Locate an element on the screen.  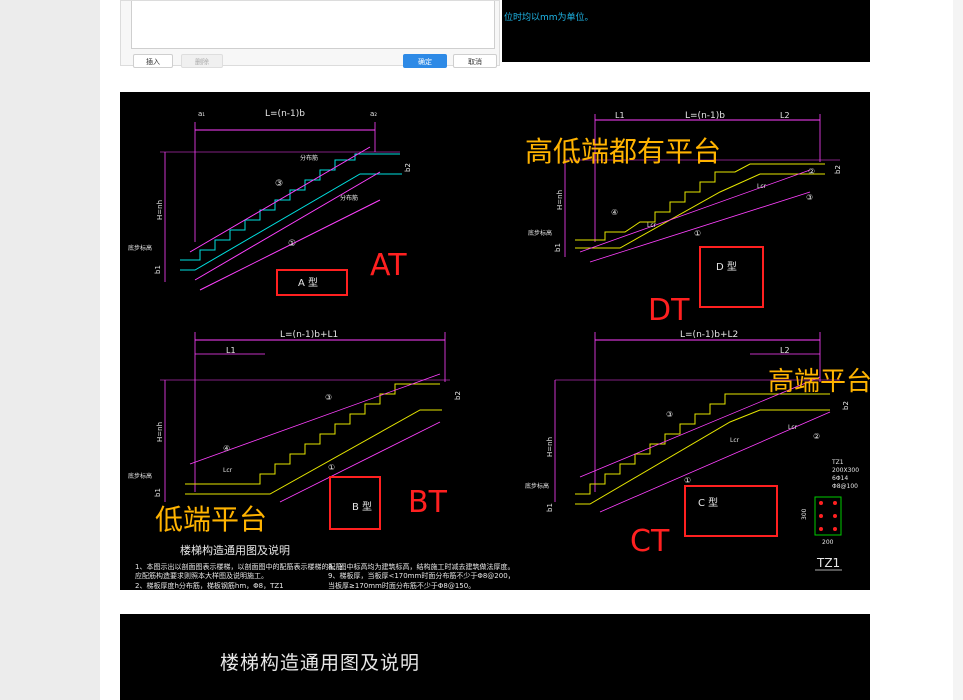
panel-a-a1: a₁ is located at coordinates (201, 114).